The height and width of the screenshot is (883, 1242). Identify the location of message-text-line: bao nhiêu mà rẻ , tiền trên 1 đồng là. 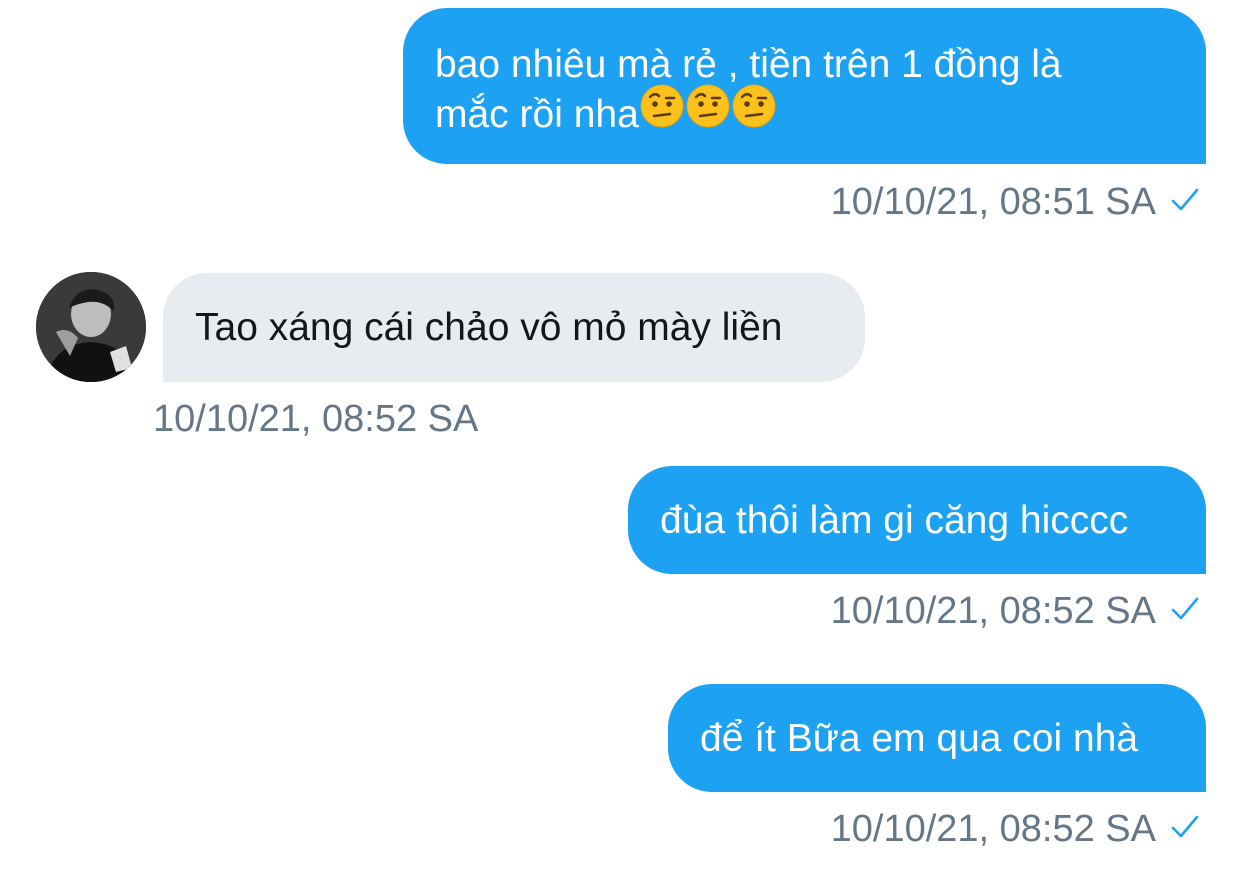
(748, 64).